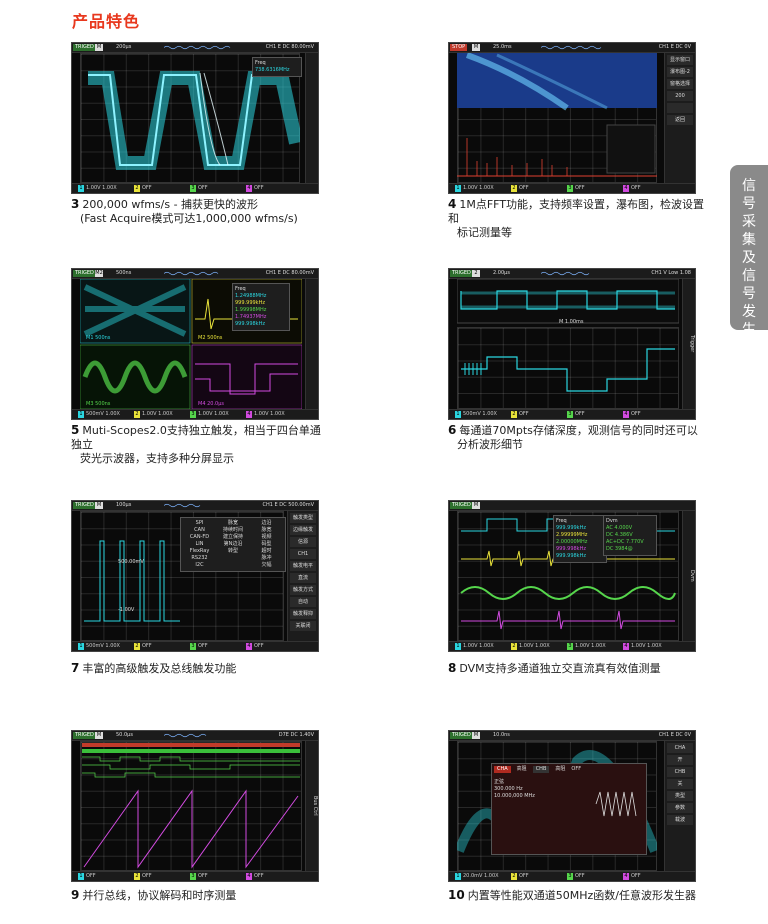 This screenshot has height=924, width=768. I want to click on side-menu-item: 自动, so click(303, 602).